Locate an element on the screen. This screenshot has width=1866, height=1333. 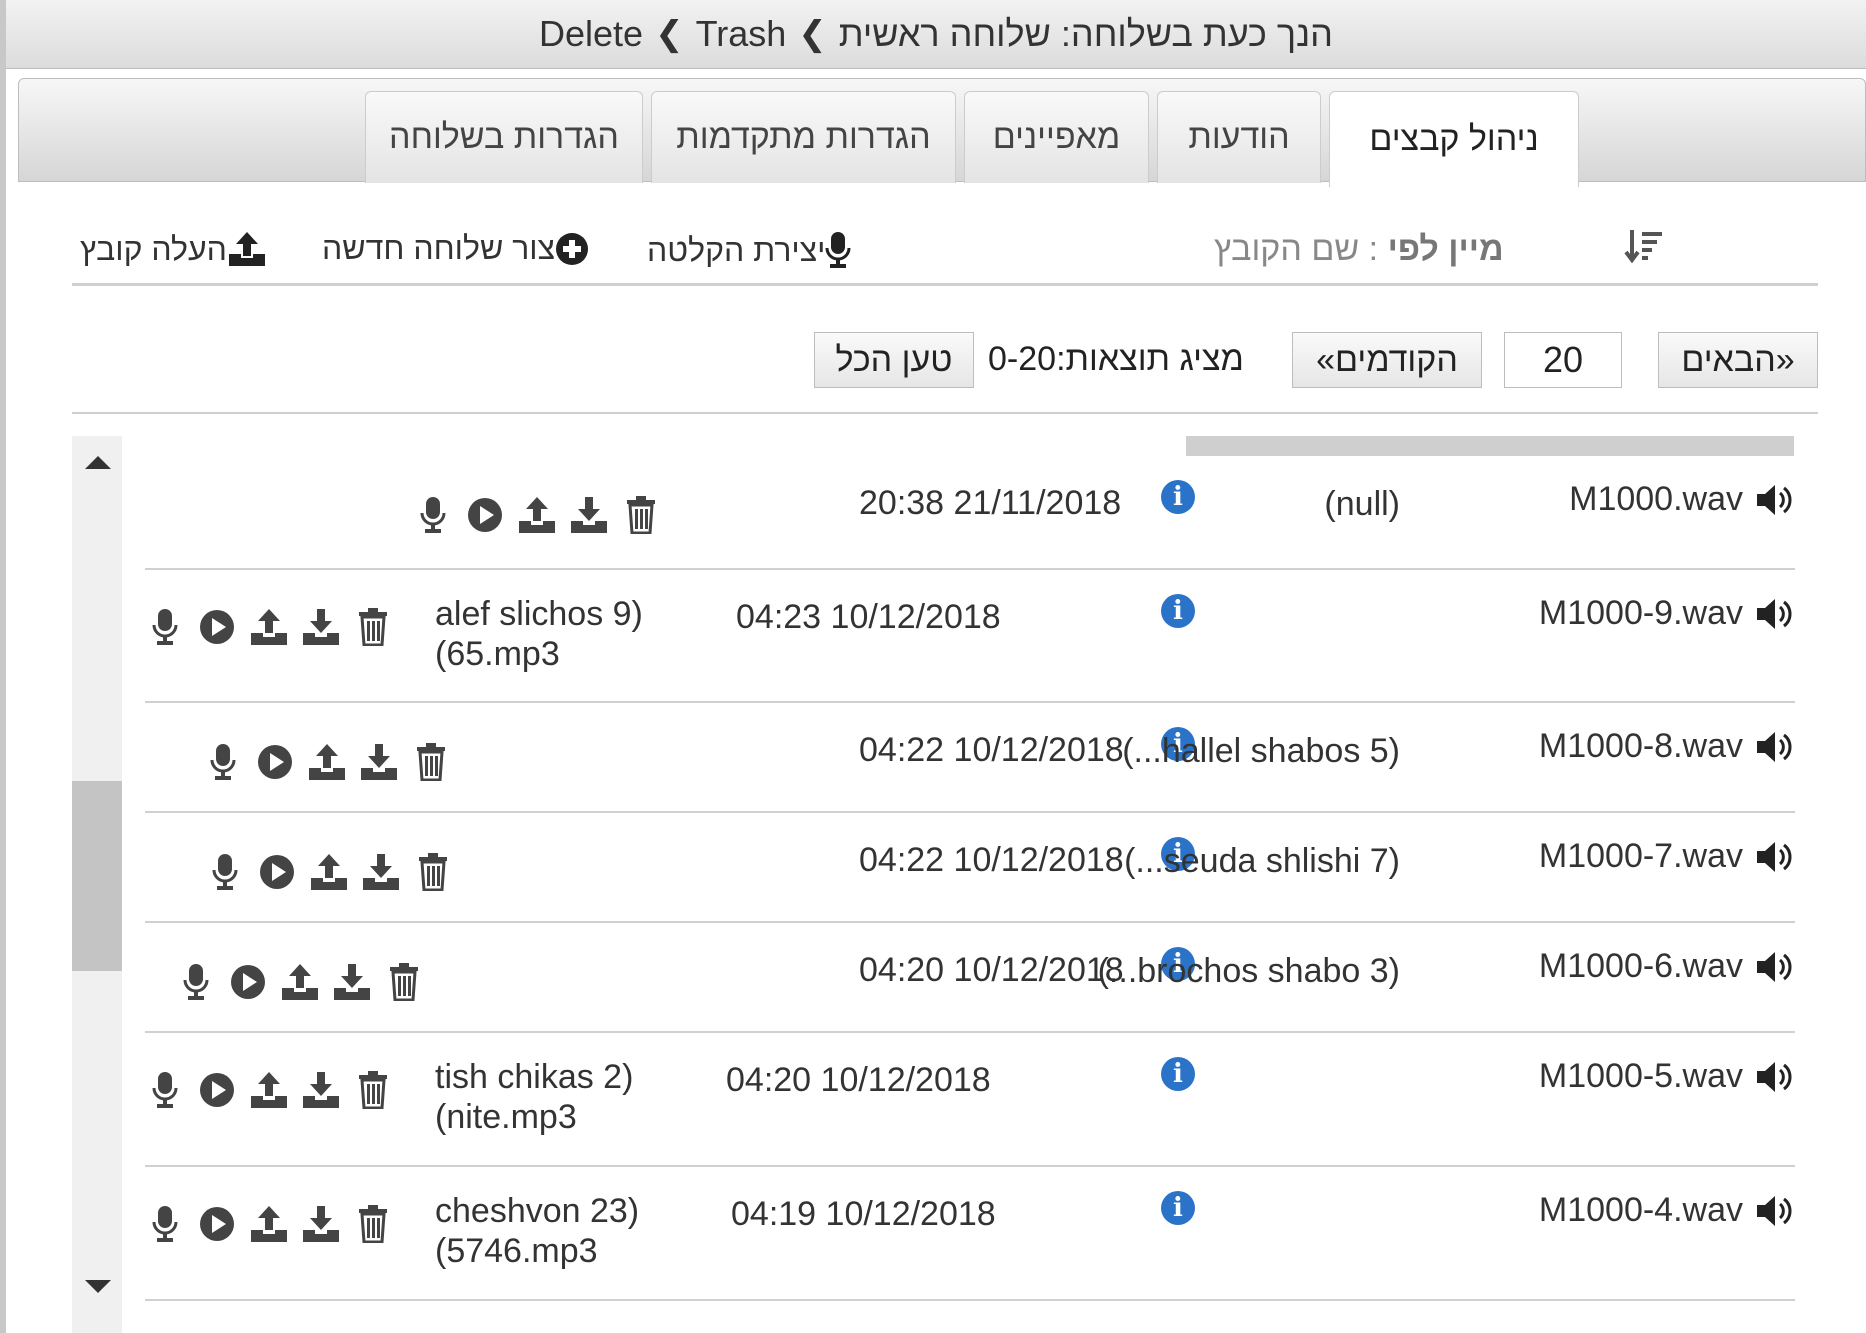
tab-properties: מאפיינים is located at coordinates (1056, 137).